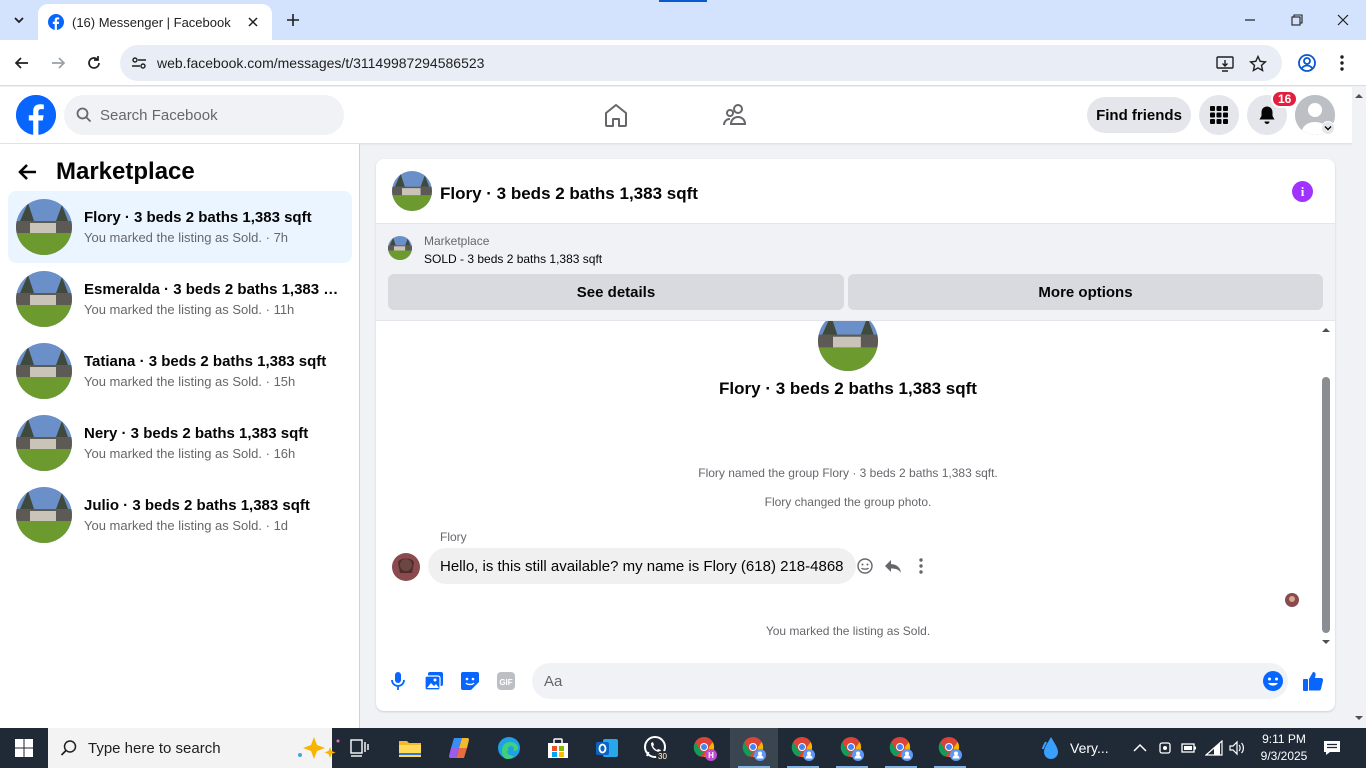  Describe the element at coordinates (754, 748) in the screenshot. I see `chrome-window-active-icon` at that location.